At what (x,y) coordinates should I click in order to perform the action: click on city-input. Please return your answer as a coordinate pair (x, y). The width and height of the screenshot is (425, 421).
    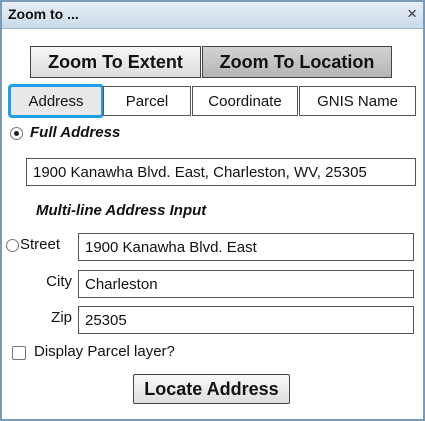
    Looking at the image, I should click on (246, 284).